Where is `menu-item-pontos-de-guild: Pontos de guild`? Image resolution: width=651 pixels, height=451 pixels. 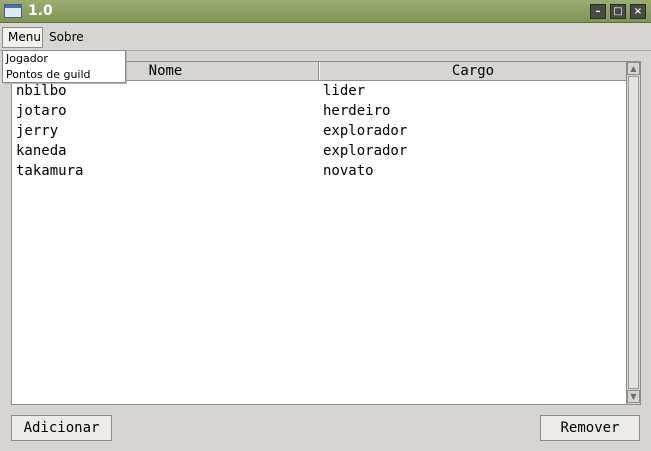 menu-item-pontos-de-guild: Pontos de guild is located at coordinates (64, 75).